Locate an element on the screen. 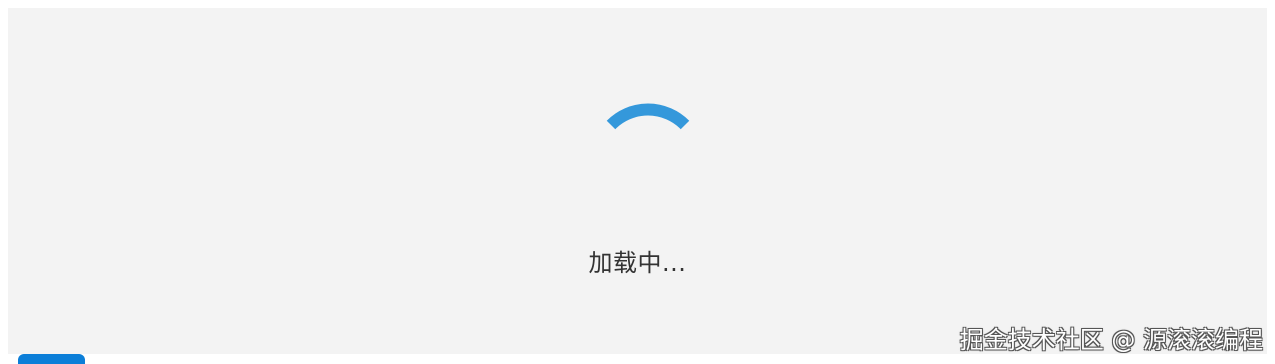 Image resolution: width=1275 pixels, height=364 pixels. spinner-arc is located at coordinates (648, 116).